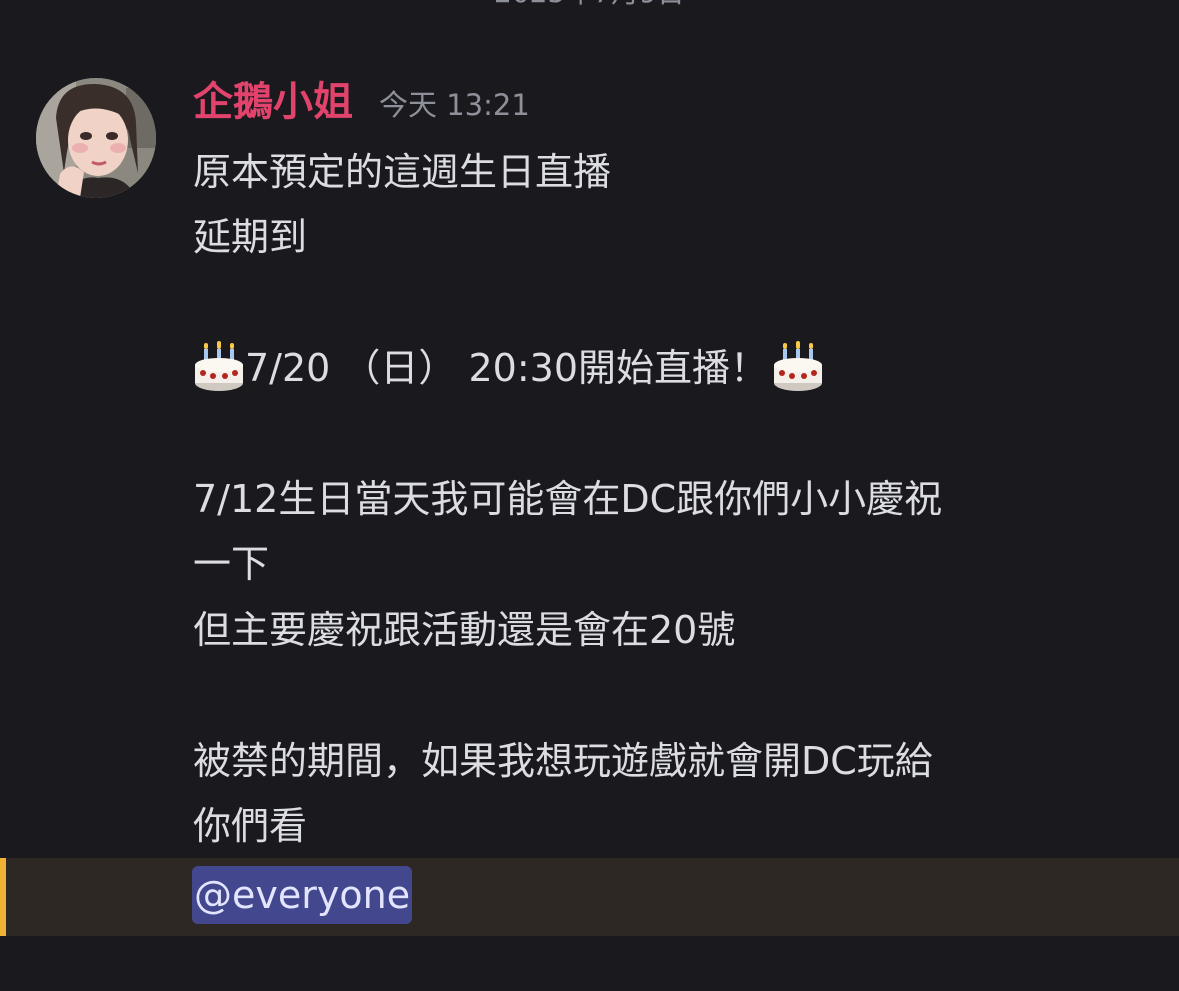 This screenshot has width=1179, height=991. Describe the element at coordinates (563, 760) in the screenshot. I see `message-line: 被禁的期間，如果我想玩遊戲就會開DC玩給` at that location.